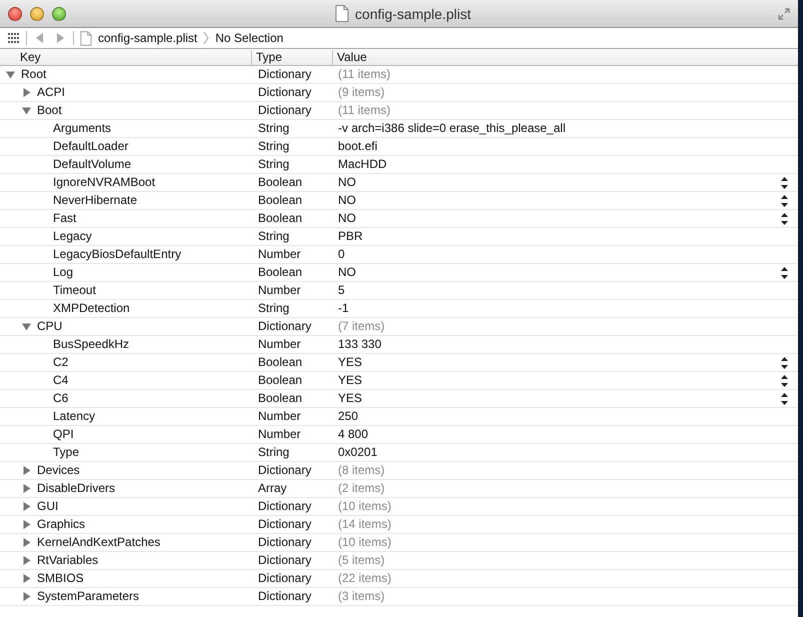  What do you see at coordinates (365, 524) in the screenshot?
I see `value-cell: (14 items)` at bounding box center [365, 524].